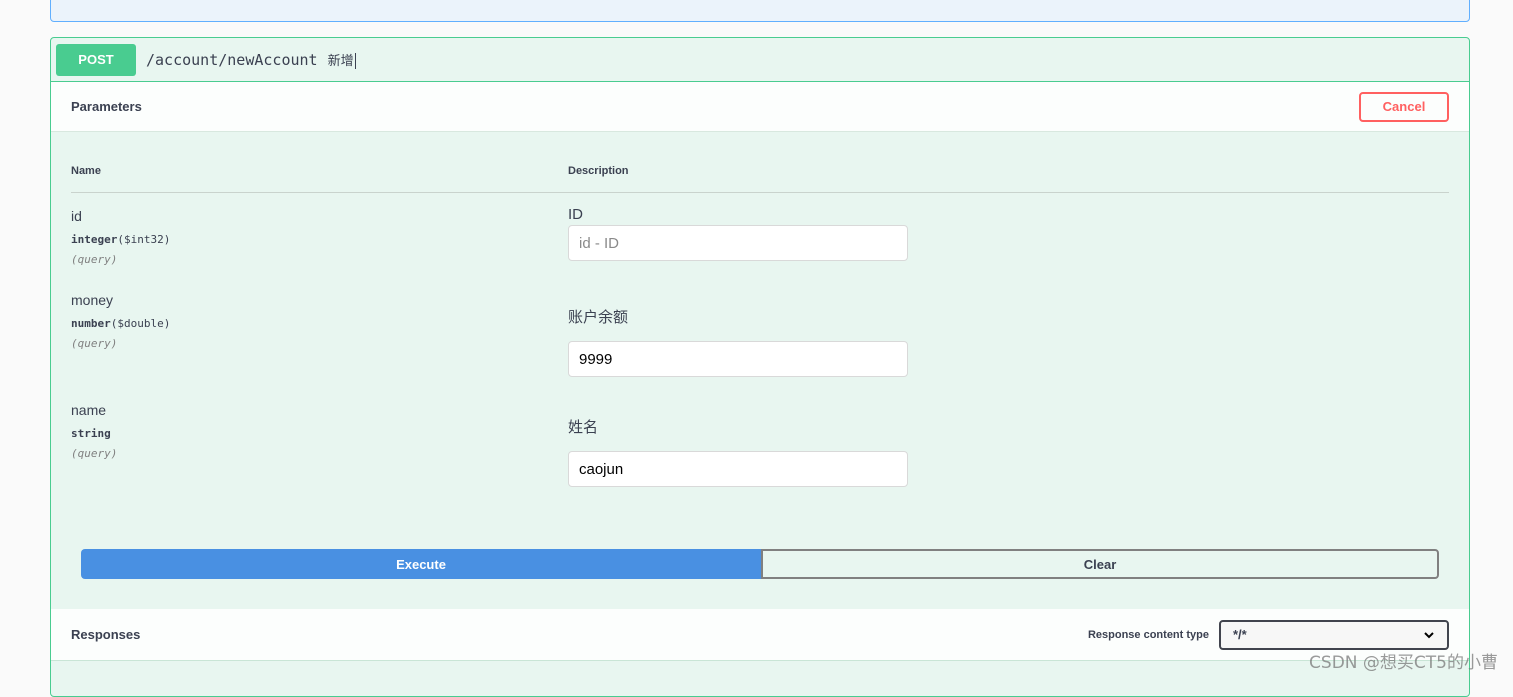 This screenshot has height=697, width=1513. What do you see at coordinates (598, 316) in the screenshot?
I see `param-description: 账户余额` at bounding box center [598, 316].